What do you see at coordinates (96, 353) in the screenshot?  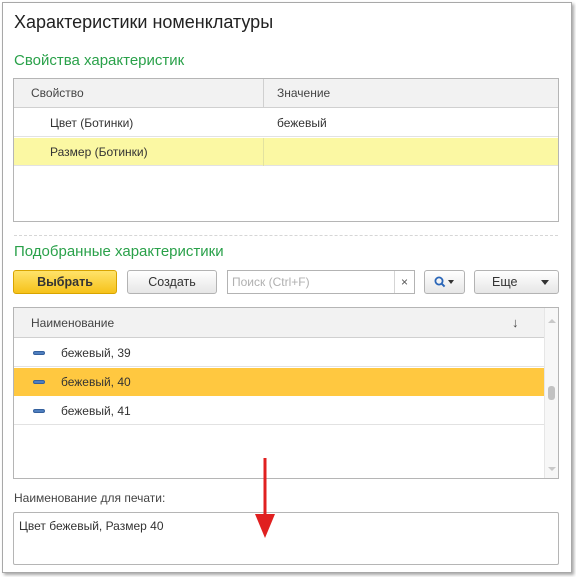 I see `item-name: бежевый, 39` at bounding box center [96, 353].